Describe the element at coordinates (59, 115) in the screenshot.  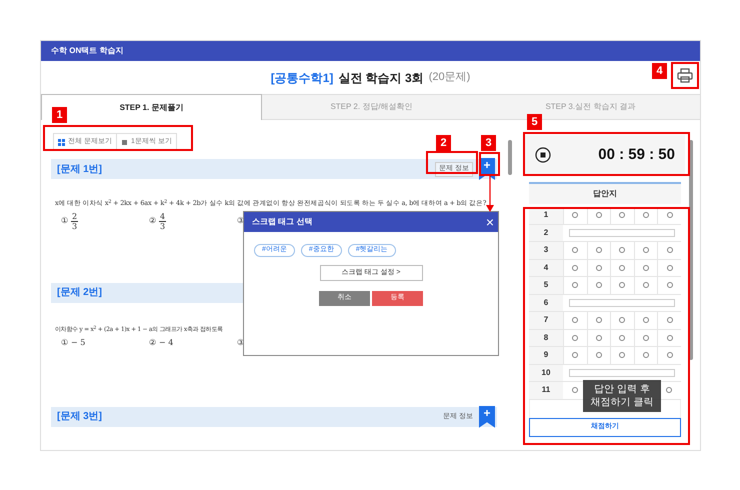
I see `step-number-badge: 1` at that location.